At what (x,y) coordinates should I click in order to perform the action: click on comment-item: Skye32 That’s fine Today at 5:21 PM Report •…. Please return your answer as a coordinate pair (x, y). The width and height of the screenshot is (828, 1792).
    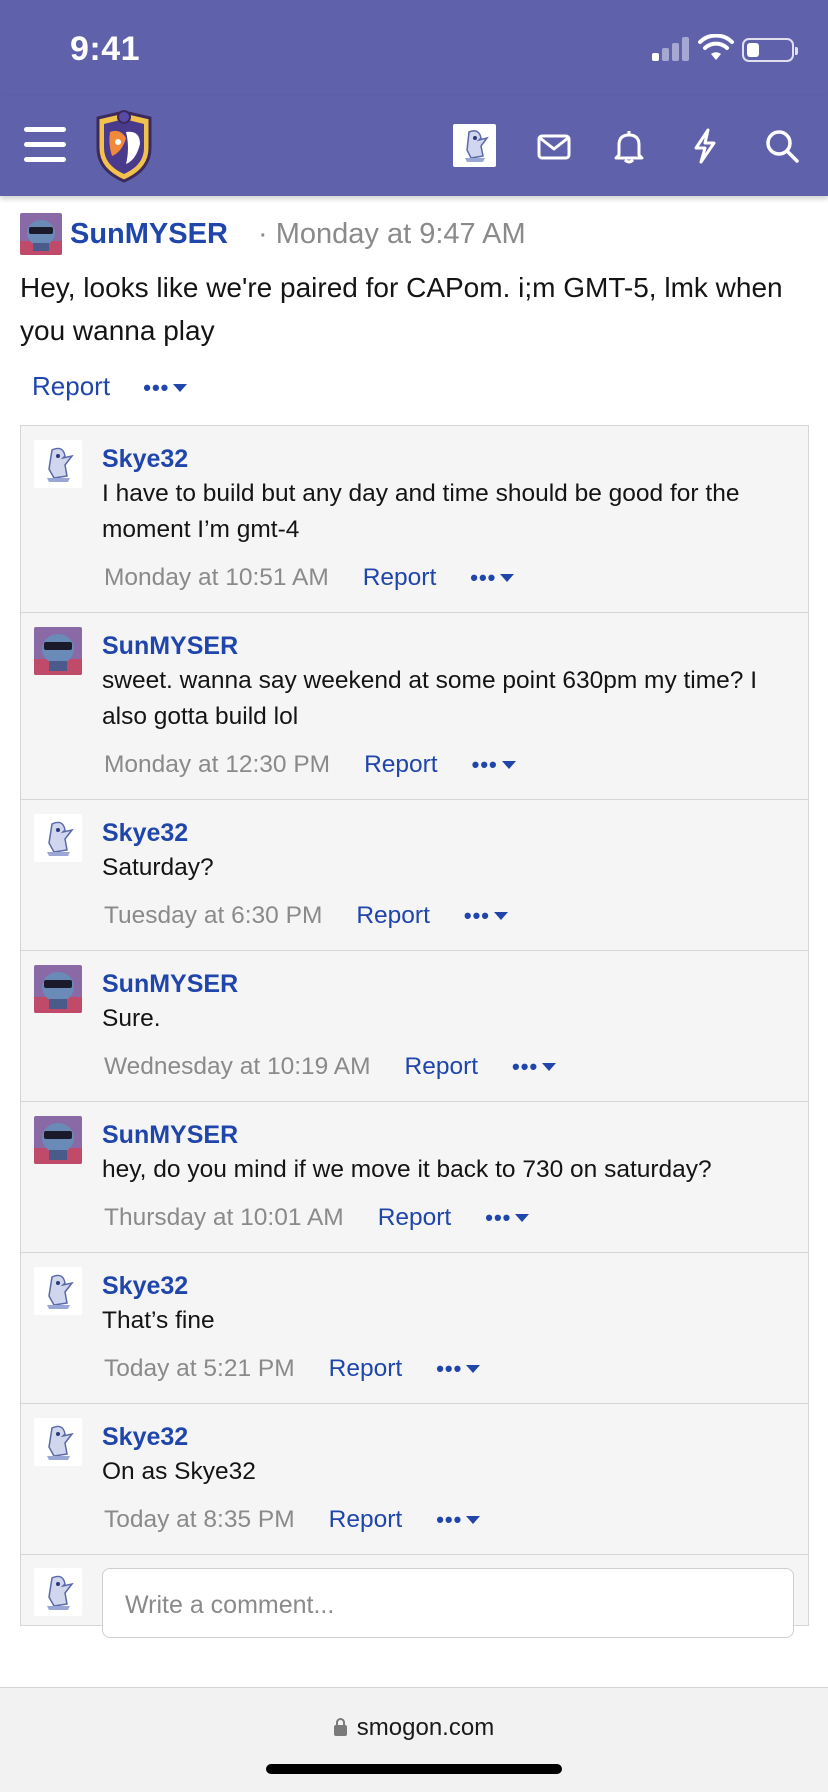
    Looking at the image, I should click on (414, 1328).